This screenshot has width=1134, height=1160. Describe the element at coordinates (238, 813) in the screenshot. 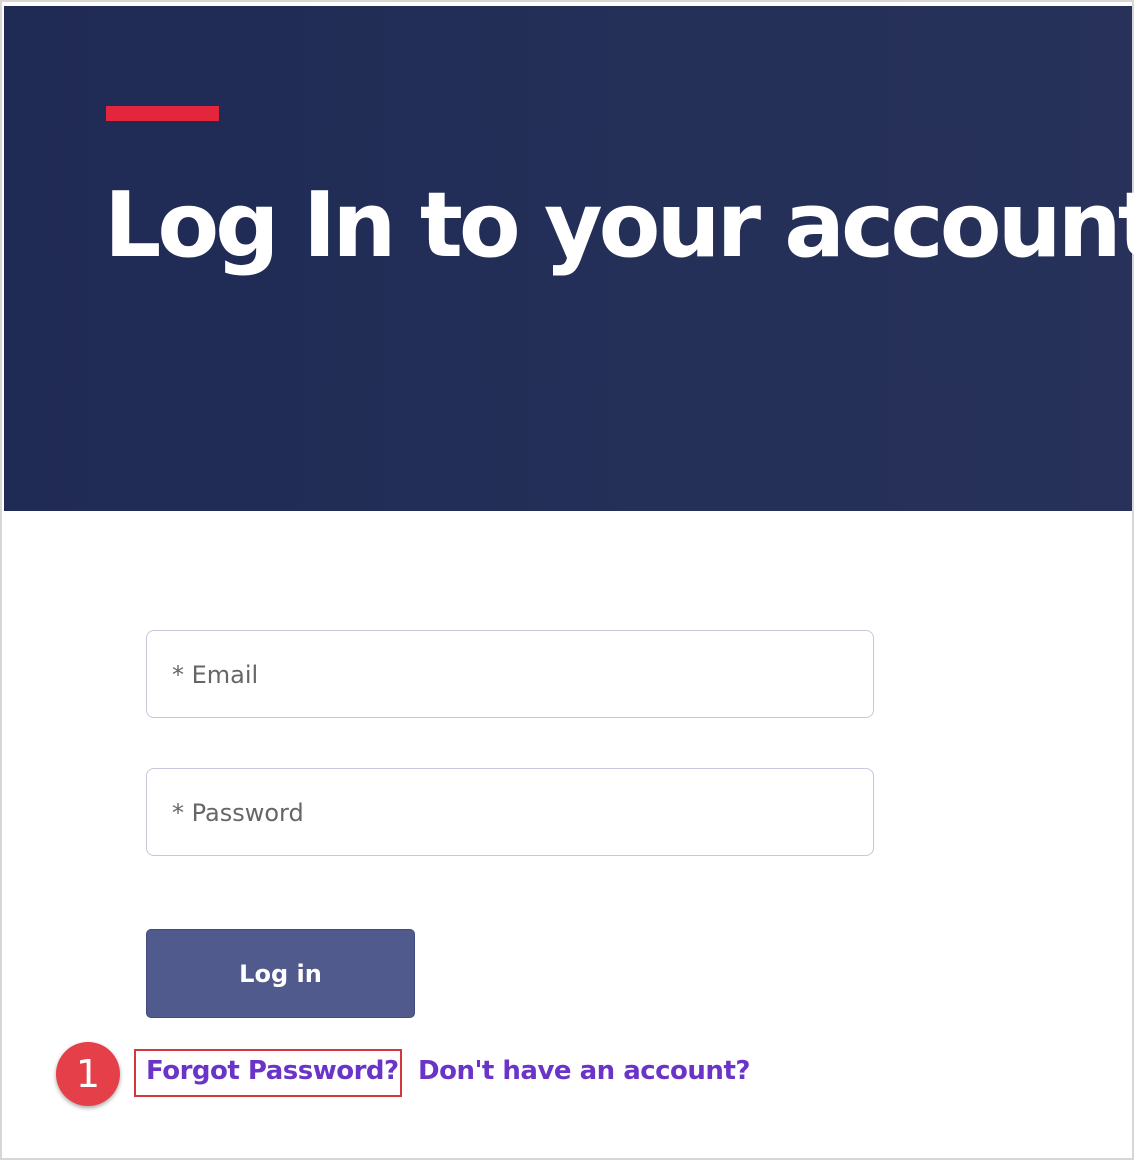

I see `password-field-label: * Password` at that location.